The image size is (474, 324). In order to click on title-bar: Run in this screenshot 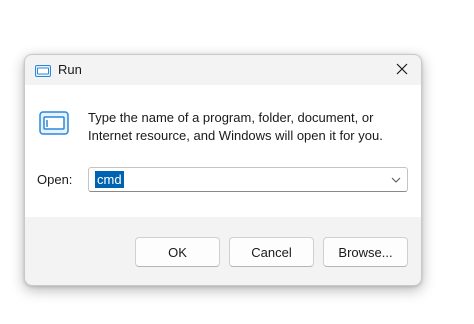, I will do `click(223, 70)`.